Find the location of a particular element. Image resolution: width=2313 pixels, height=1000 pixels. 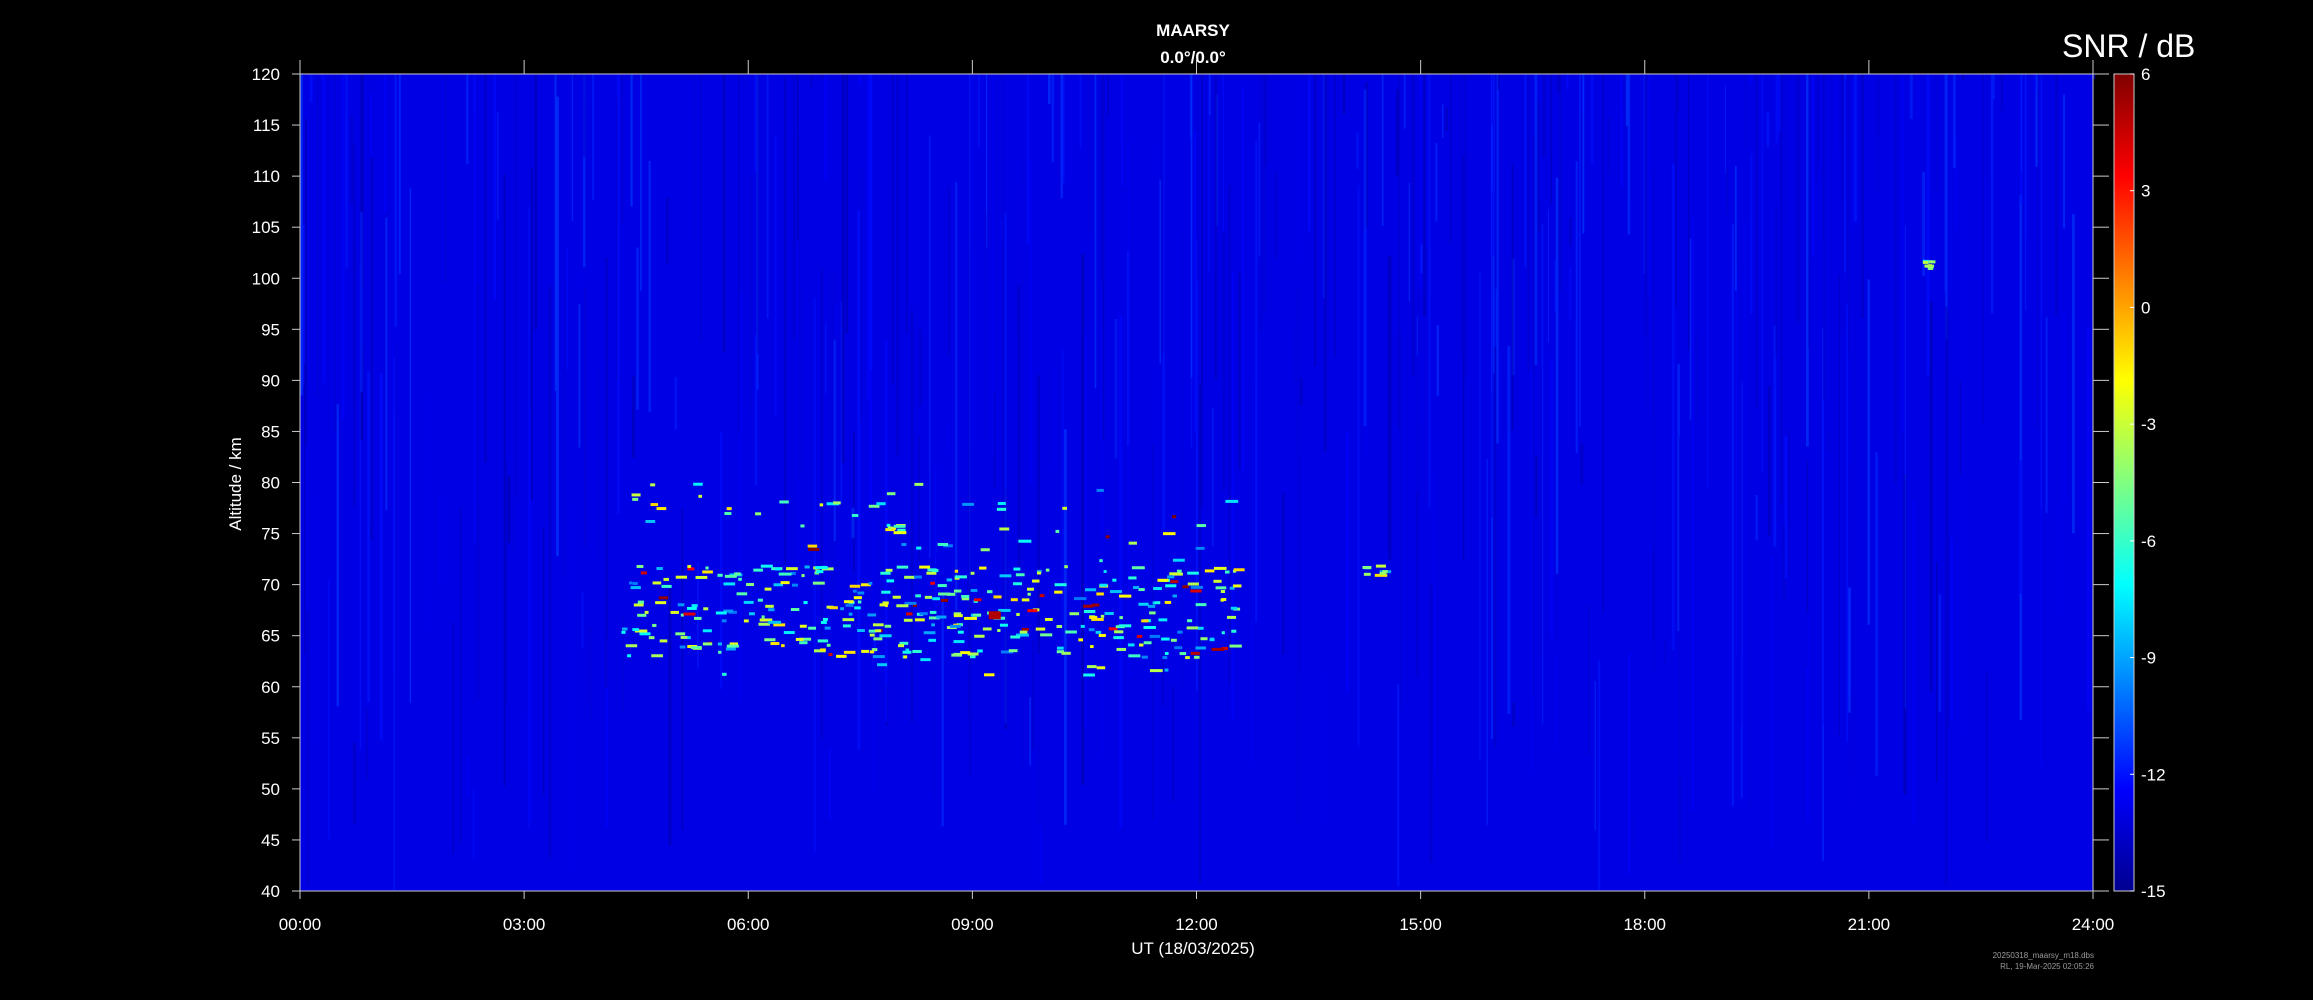

colorbar-tick-label: -9 is located at coordinates (2148, 658).